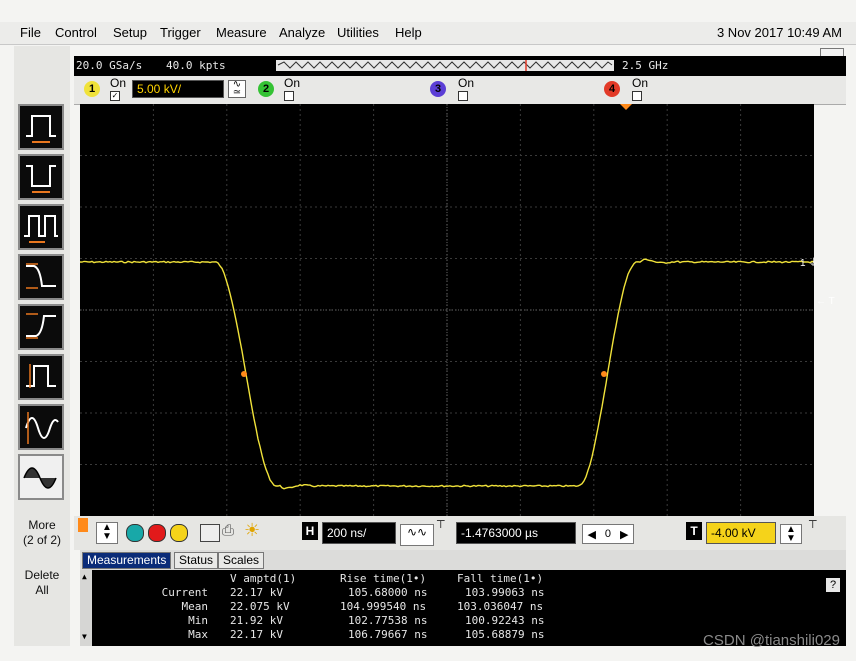 The height and width of the screenshot is (661, 856). Describe the element at coordinates (637, 96) in the screenshot. I see `channel-4-checkbox` at that location.